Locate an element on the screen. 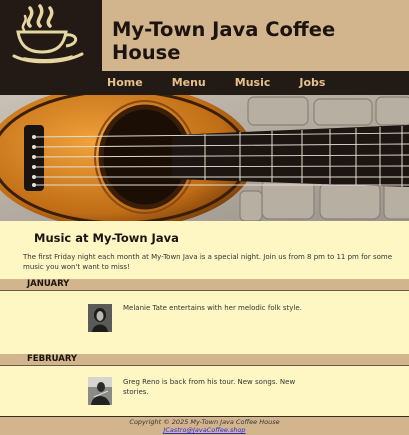 The image size is (409, 435). nav-home: Home is located at coordinates (125, 83).